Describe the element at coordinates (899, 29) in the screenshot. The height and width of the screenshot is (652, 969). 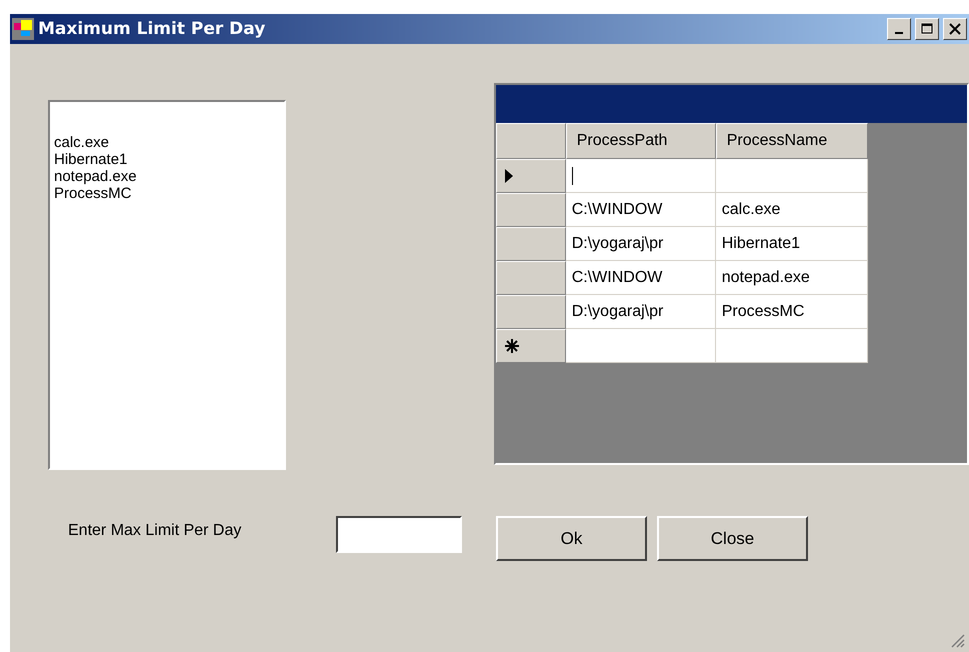
I see `minimize-button` at that location.